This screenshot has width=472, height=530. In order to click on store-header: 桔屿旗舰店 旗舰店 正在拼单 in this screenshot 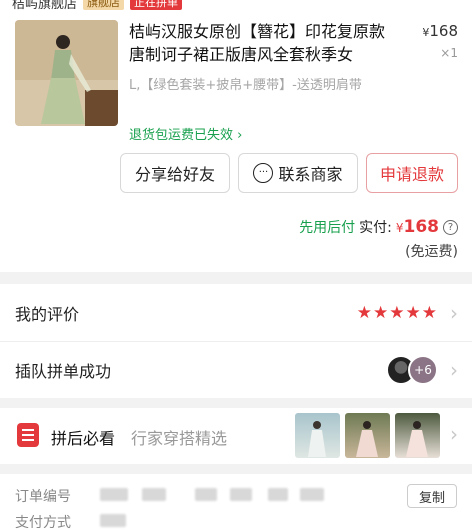, I will do `click(97, 6)`.